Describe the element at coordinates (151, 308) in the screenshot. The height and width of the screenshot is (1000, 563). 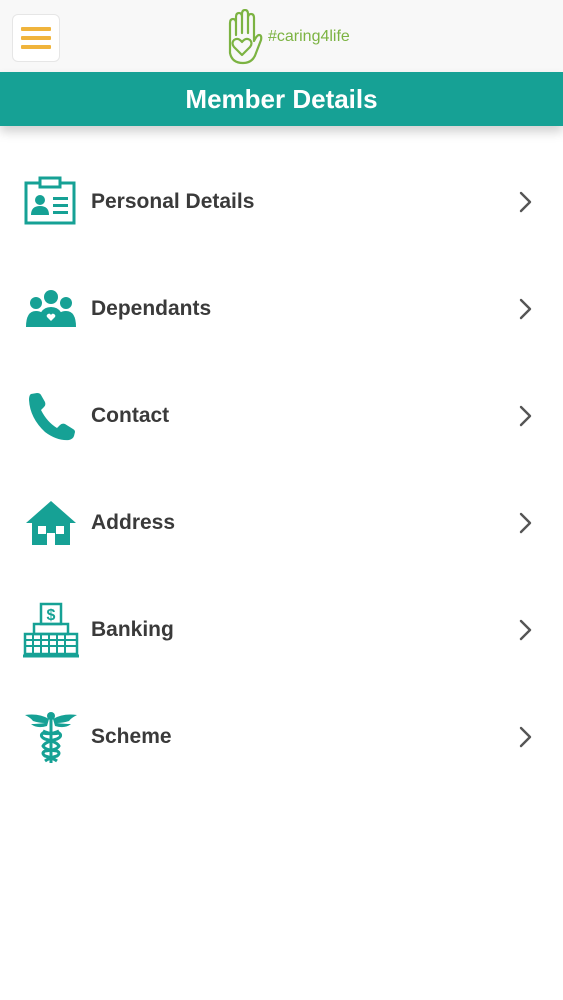
I see `menu-item-label: Dependants` at that location.